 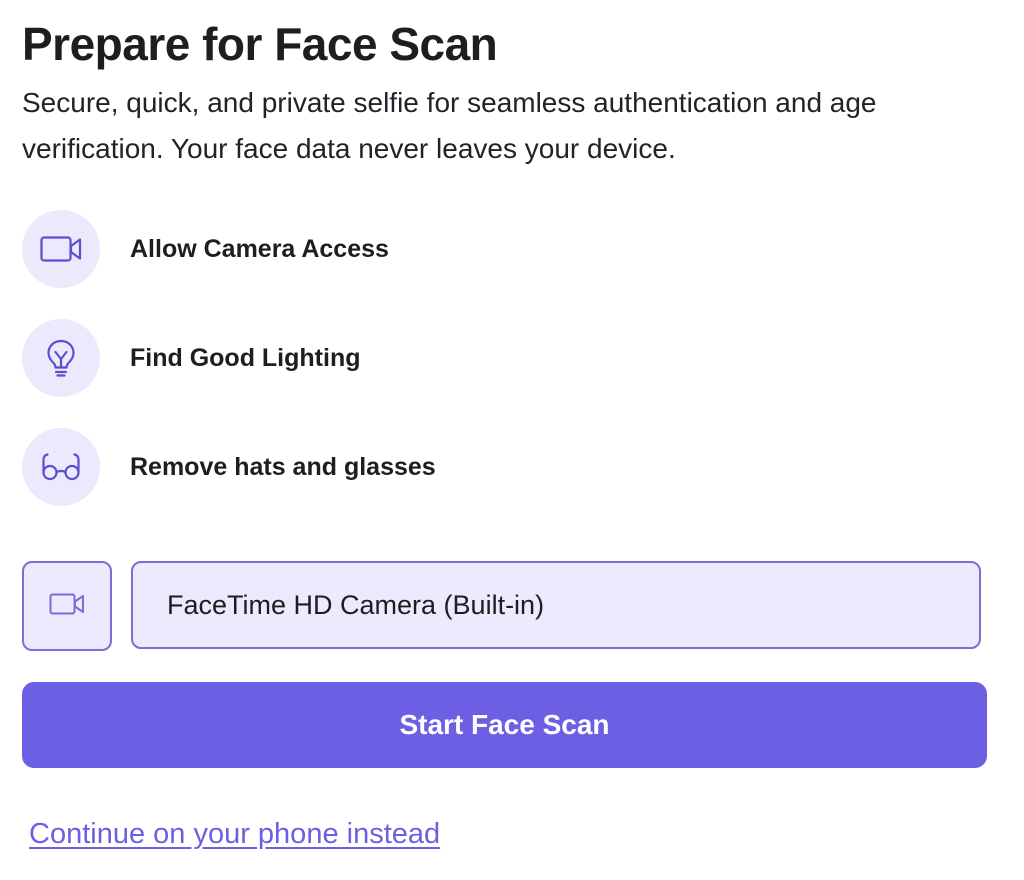 I want to click on page-title: Prepare for Face Scan, so click(x=260, y=44).